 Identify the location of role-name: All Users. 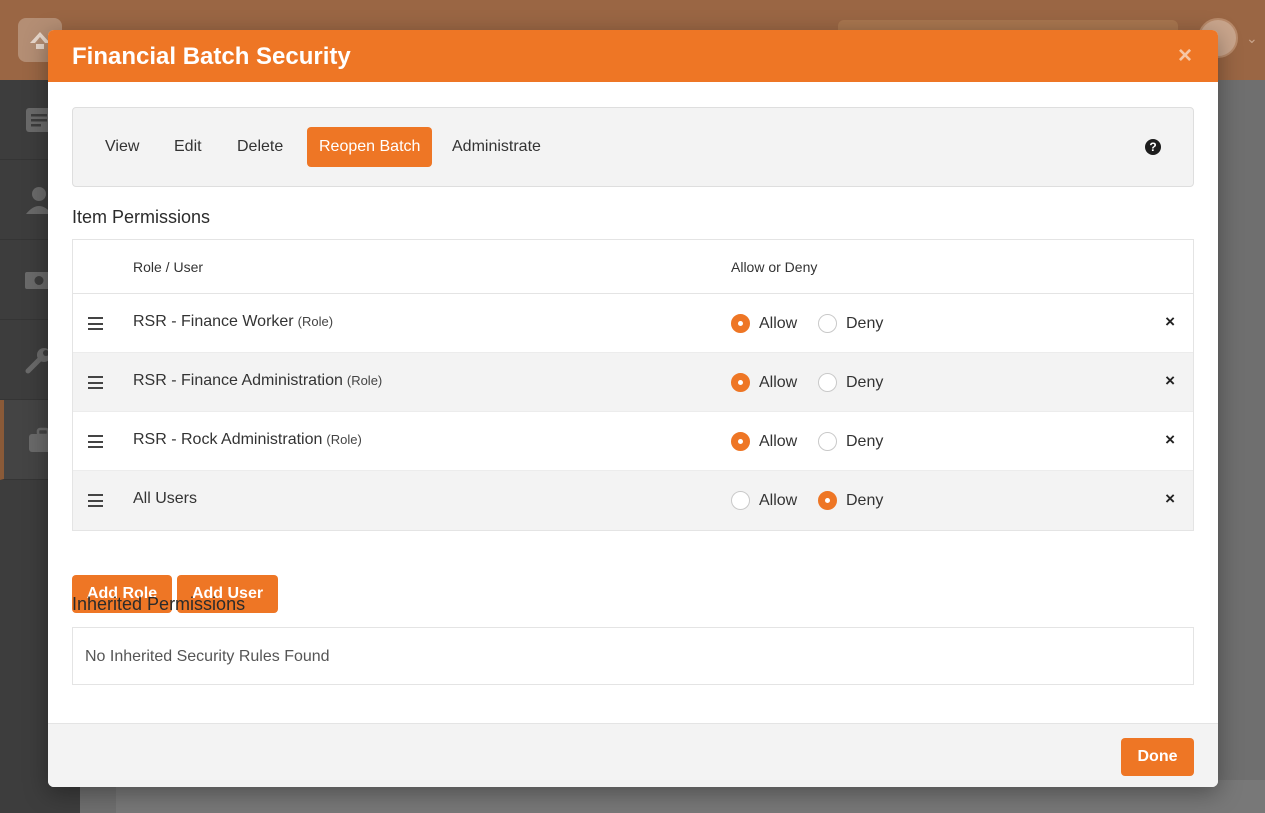
(165, 499).